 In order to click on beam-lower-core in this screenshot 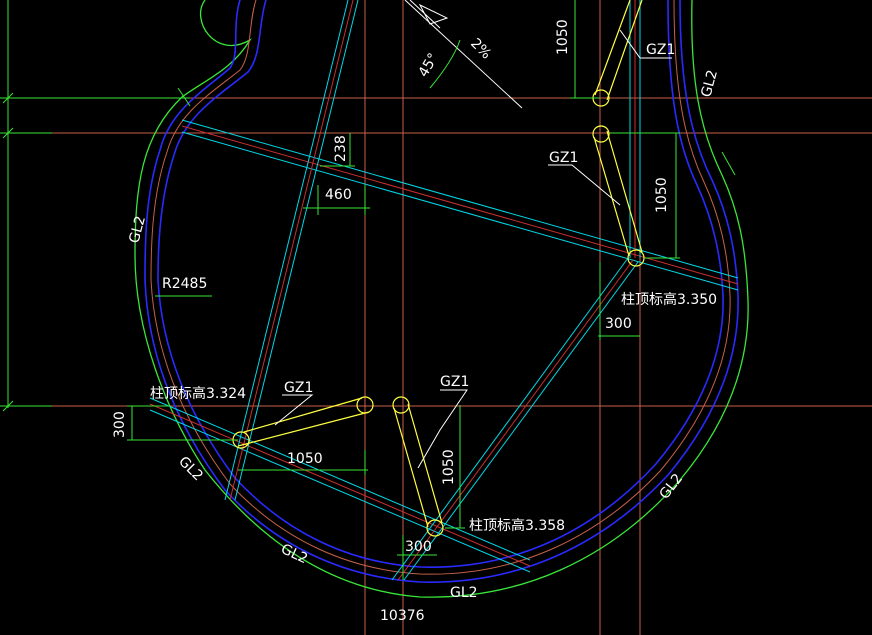, I will do `click(340, 485)`.